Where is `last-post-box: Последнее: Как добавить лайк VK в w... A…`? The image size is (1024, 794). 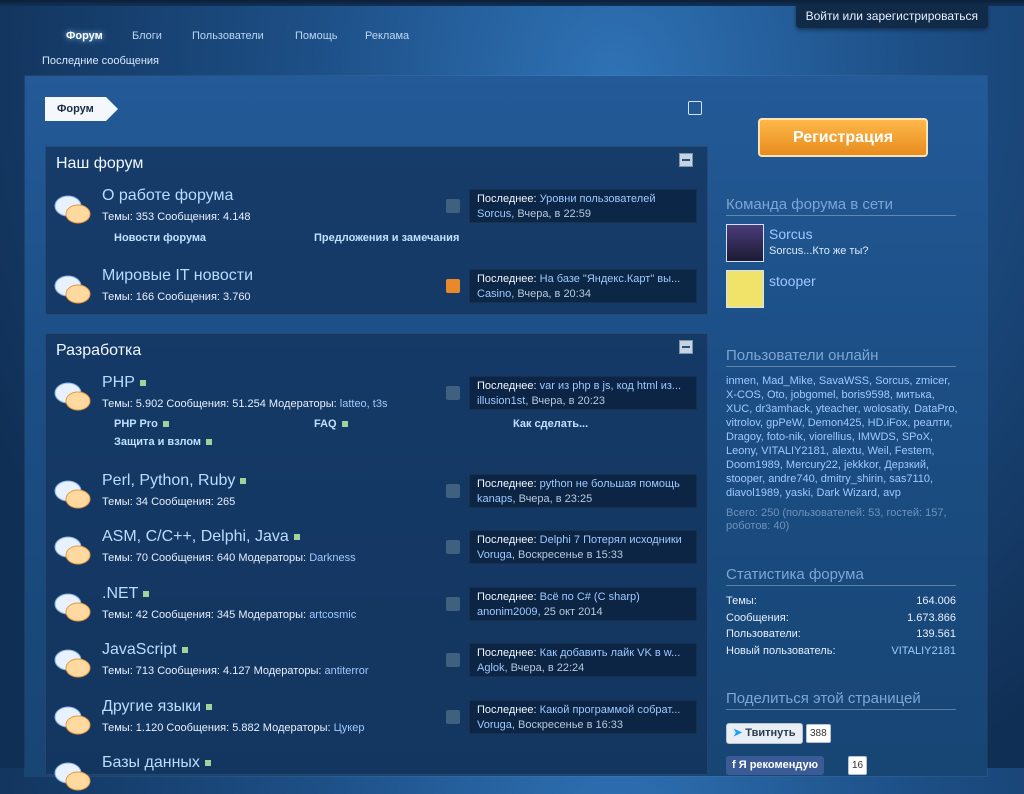 last-post-box: Последнее: Как добавить лайк VK в w... A… is located at coordinates (583, 660).